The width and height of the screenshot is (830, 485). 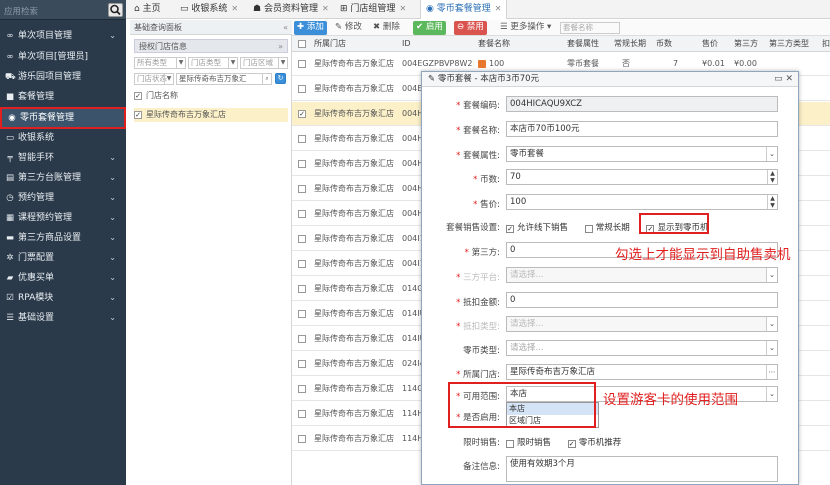 I want to click on sidebar-item-ticket: ✲ 门票配置 ⌄, so click(x=63, y=258).